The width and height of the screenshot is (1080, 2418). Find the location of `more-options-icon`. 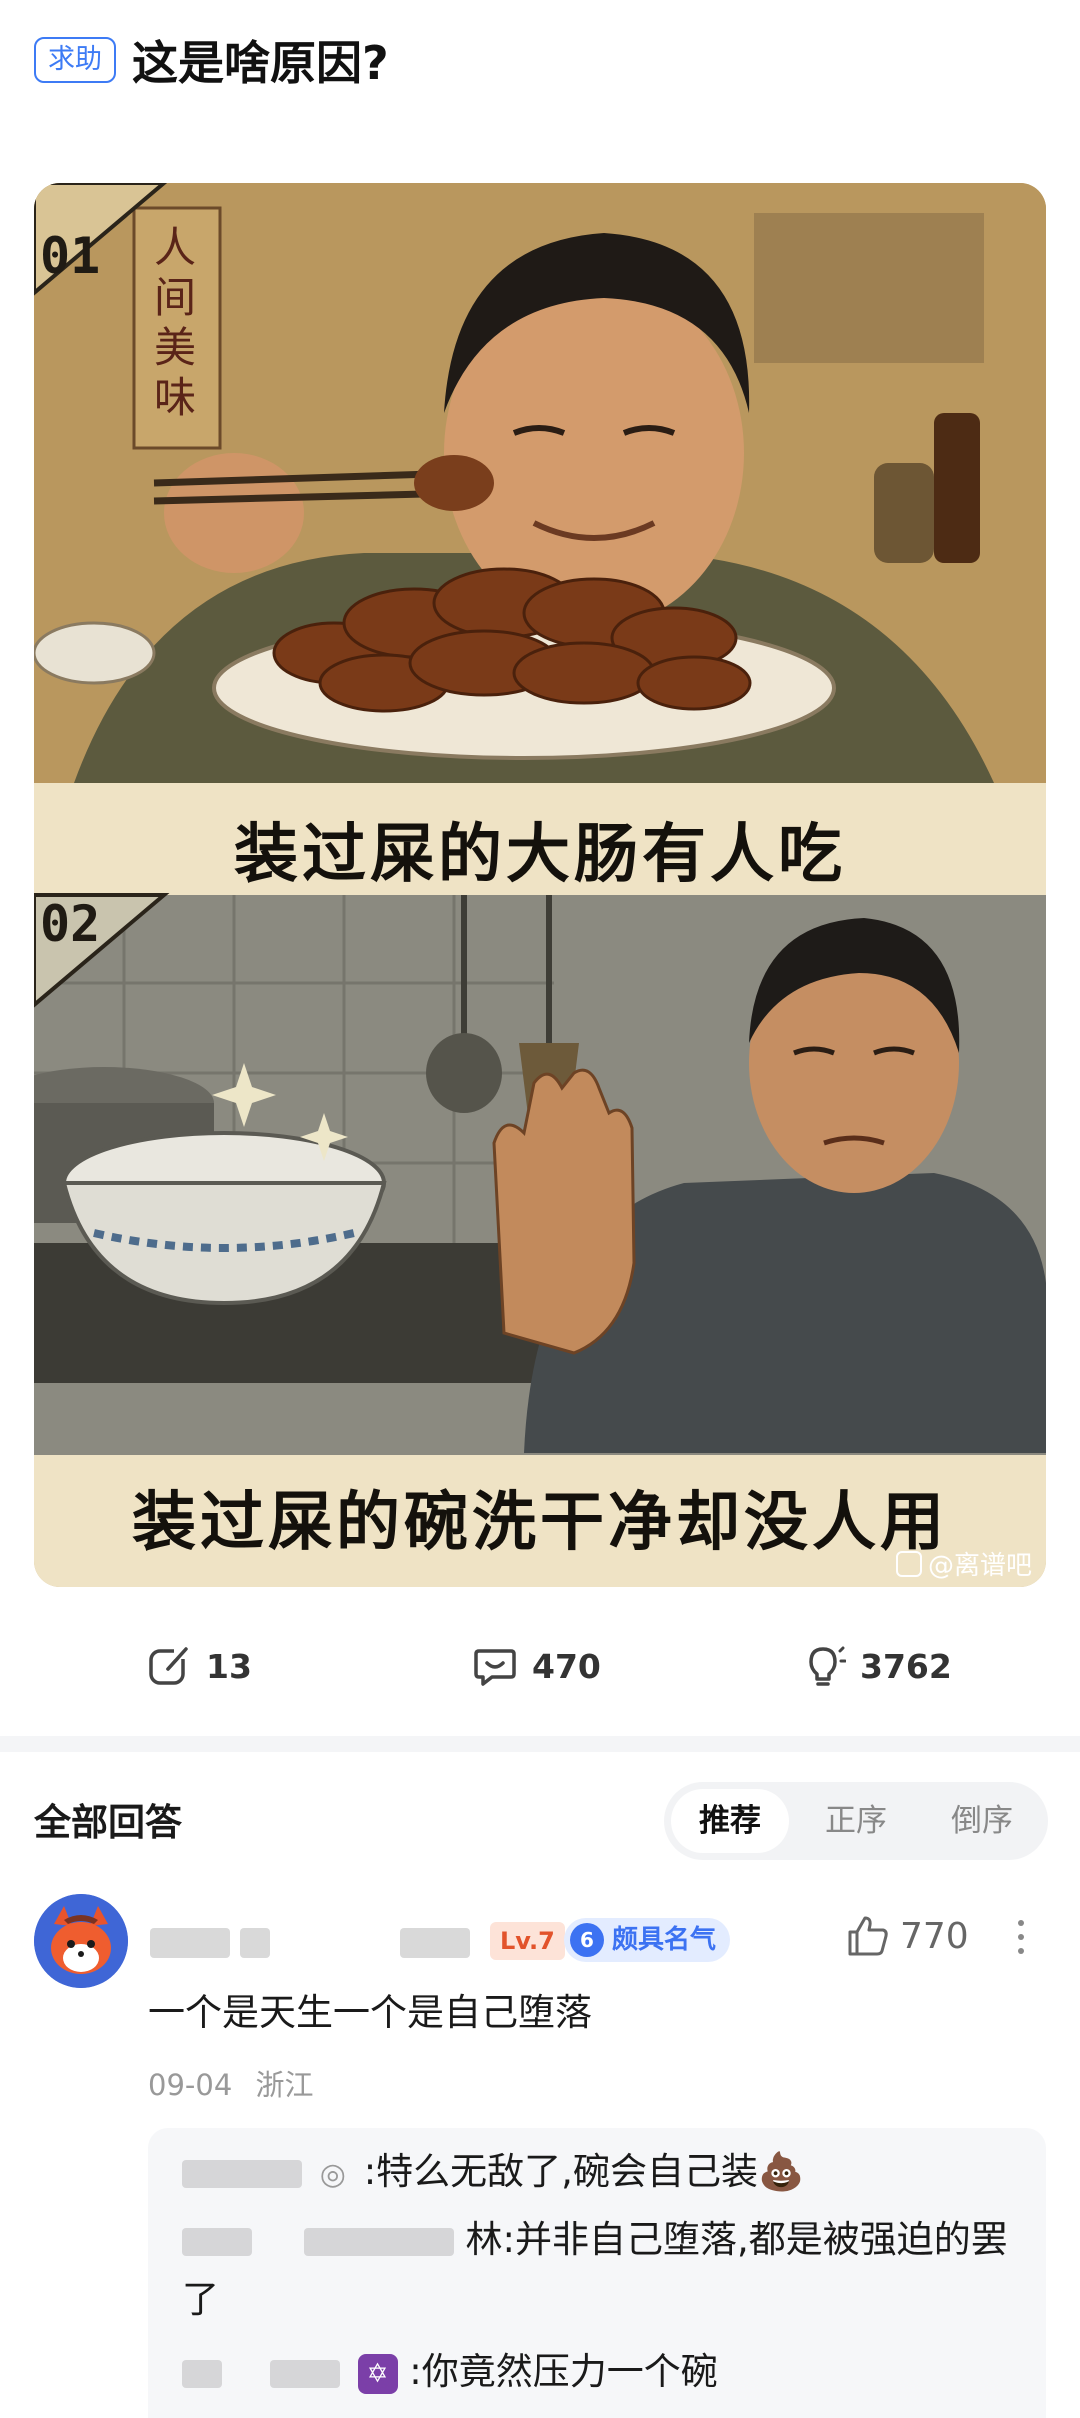

more-options-icon is located at coordinates (1021, 1939).